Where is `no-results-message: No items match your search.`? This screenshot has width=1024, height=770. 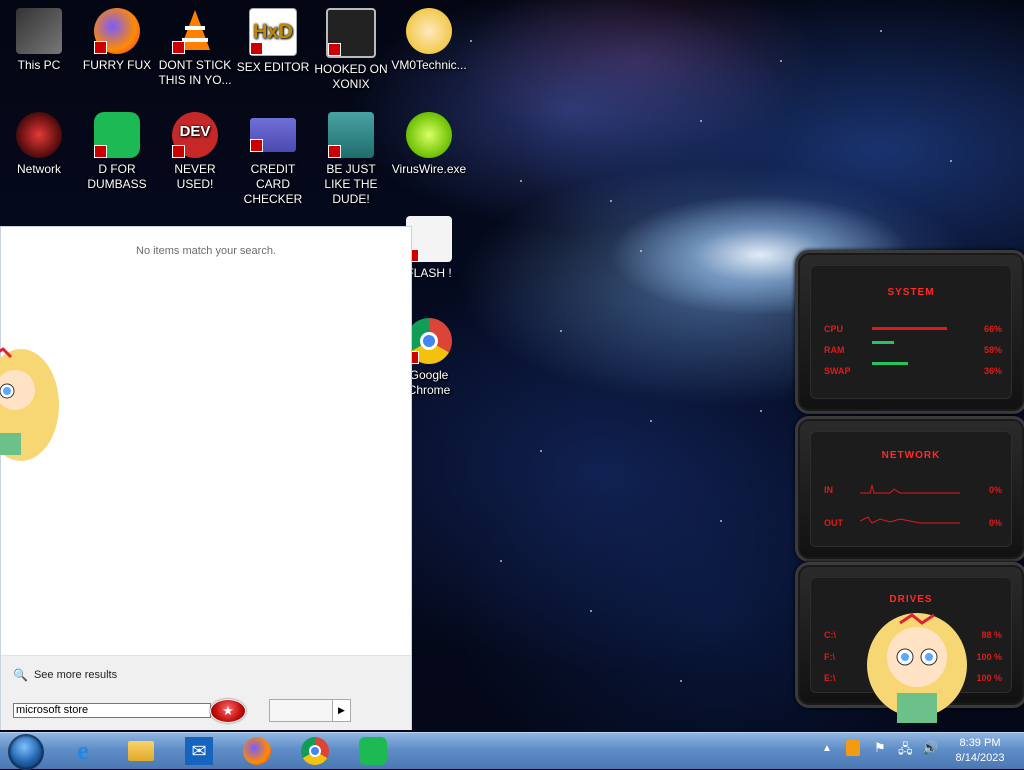 no-results-message: No items match your search. is located at coordinates (206, 251).